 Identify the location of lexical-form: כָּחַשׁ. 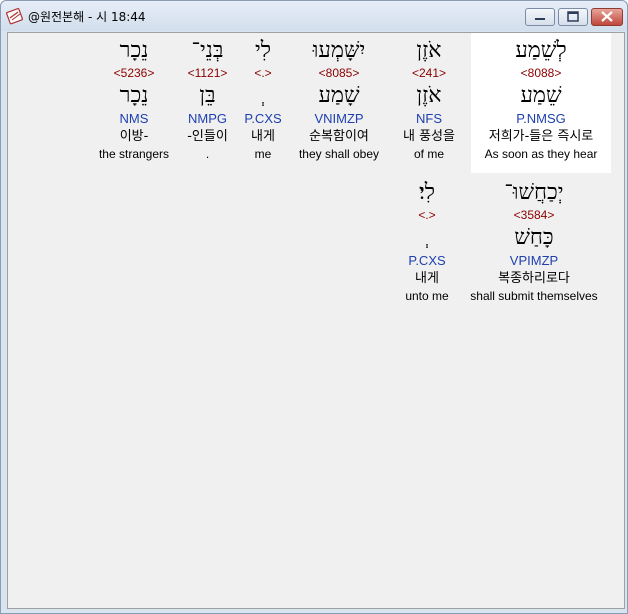
(534, 237).